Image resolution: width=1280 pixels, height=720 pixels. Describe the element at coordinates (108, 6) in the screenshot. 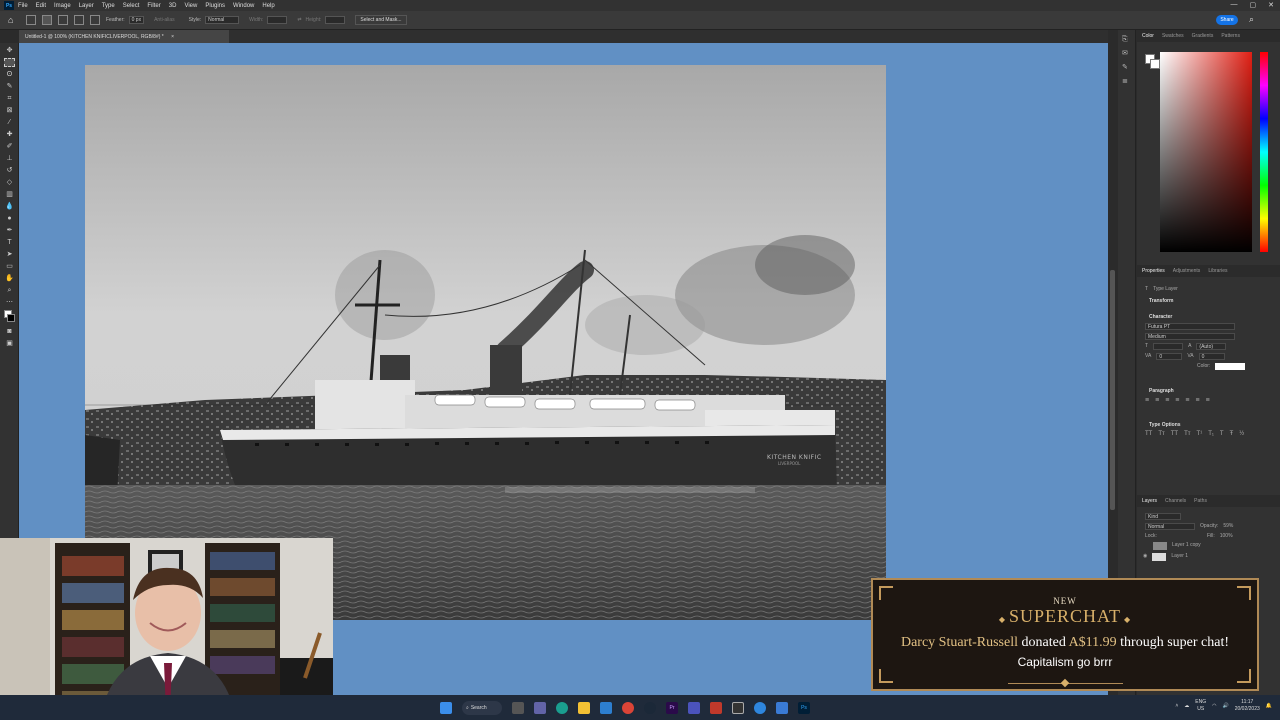

I see `menu-type: Type` at that location.